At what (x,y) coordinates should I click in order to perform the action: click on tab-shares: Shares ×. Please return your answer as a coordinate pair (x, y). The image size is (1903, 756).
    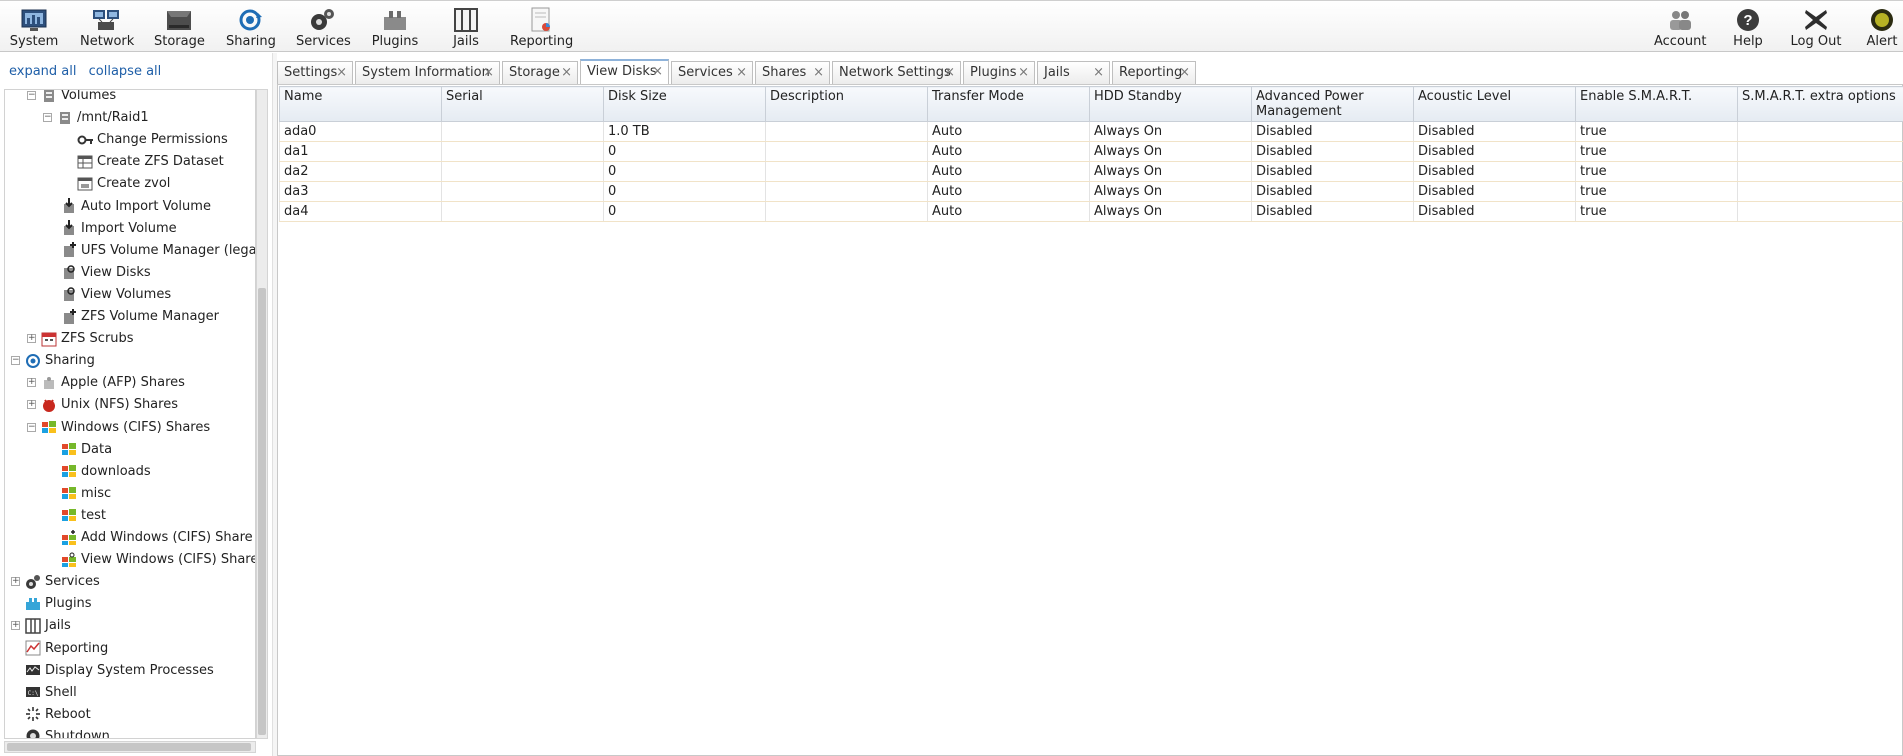
    Looking at the image, I should click on (792, 72).